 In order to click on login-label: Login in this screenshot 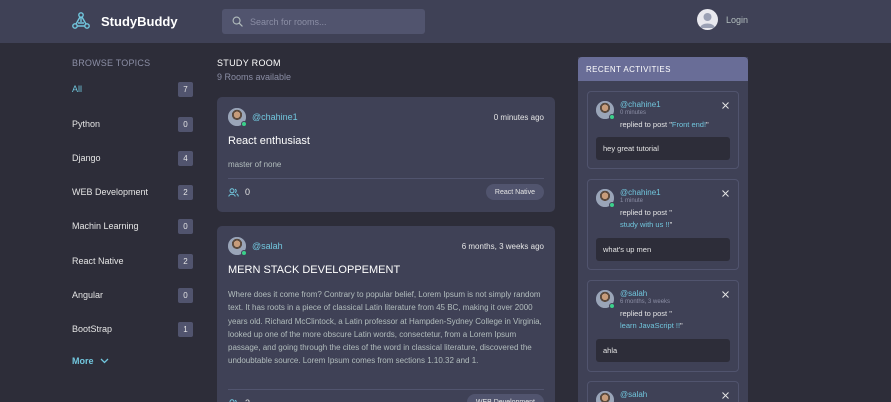, I will do `click(737, 19)`.